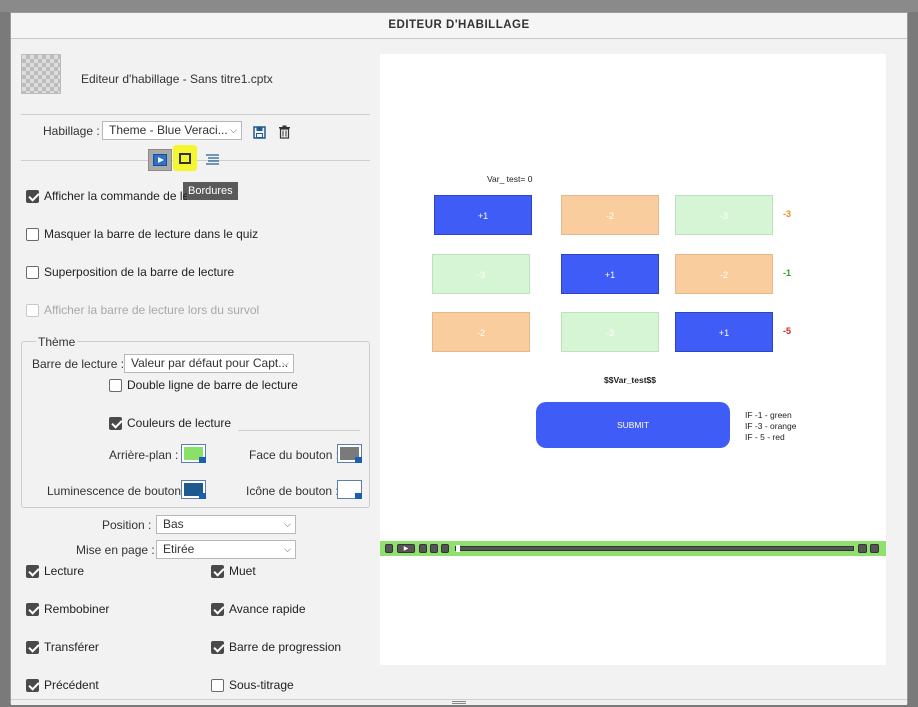  I want to click on layout-select: Etirée ⌵, so click(226, 549).